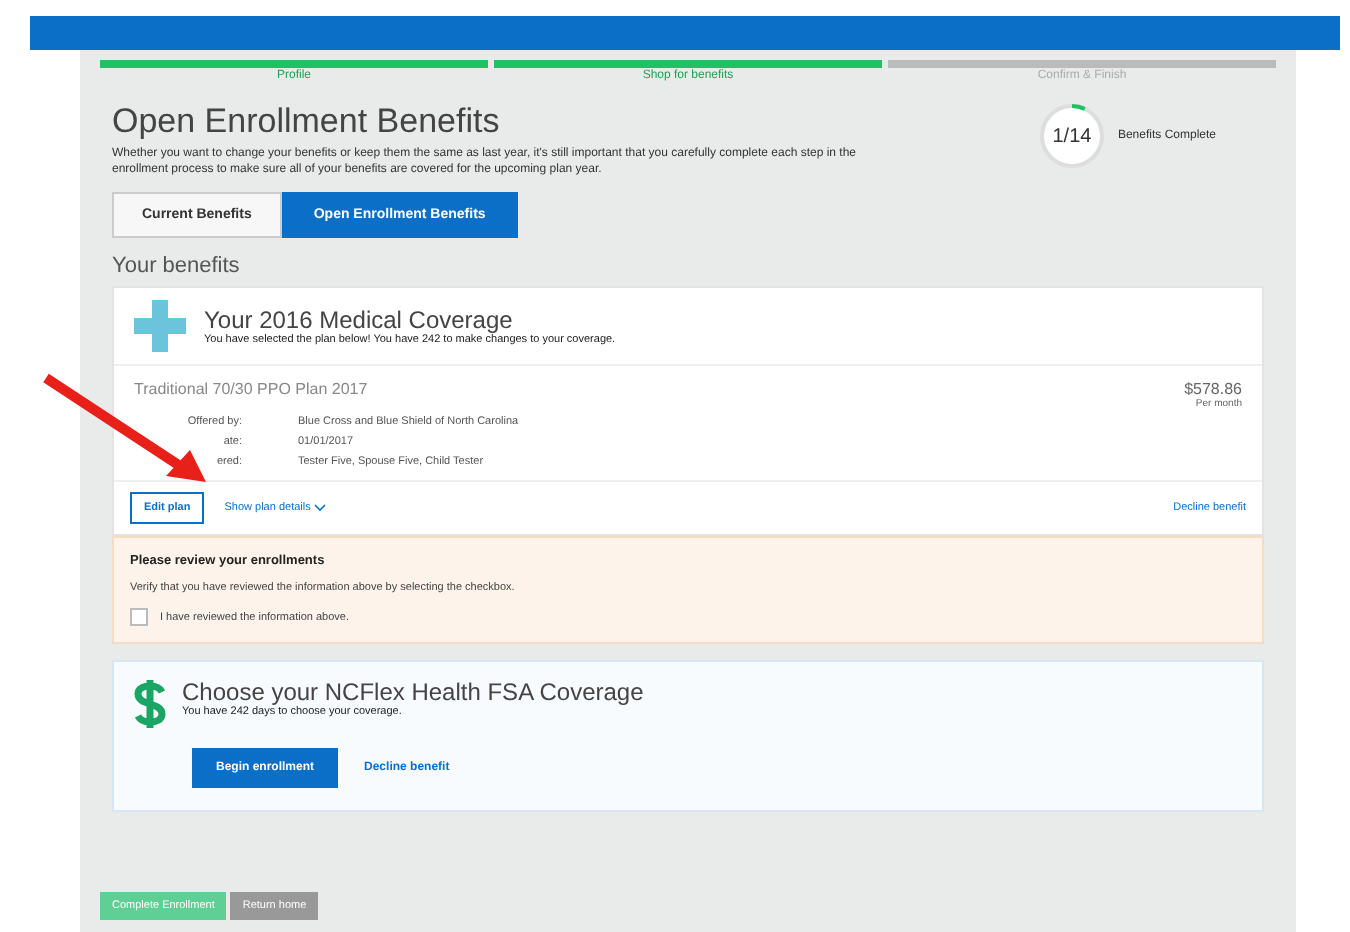  I want to click on progress-count: 1/14, so click(1072, 136).